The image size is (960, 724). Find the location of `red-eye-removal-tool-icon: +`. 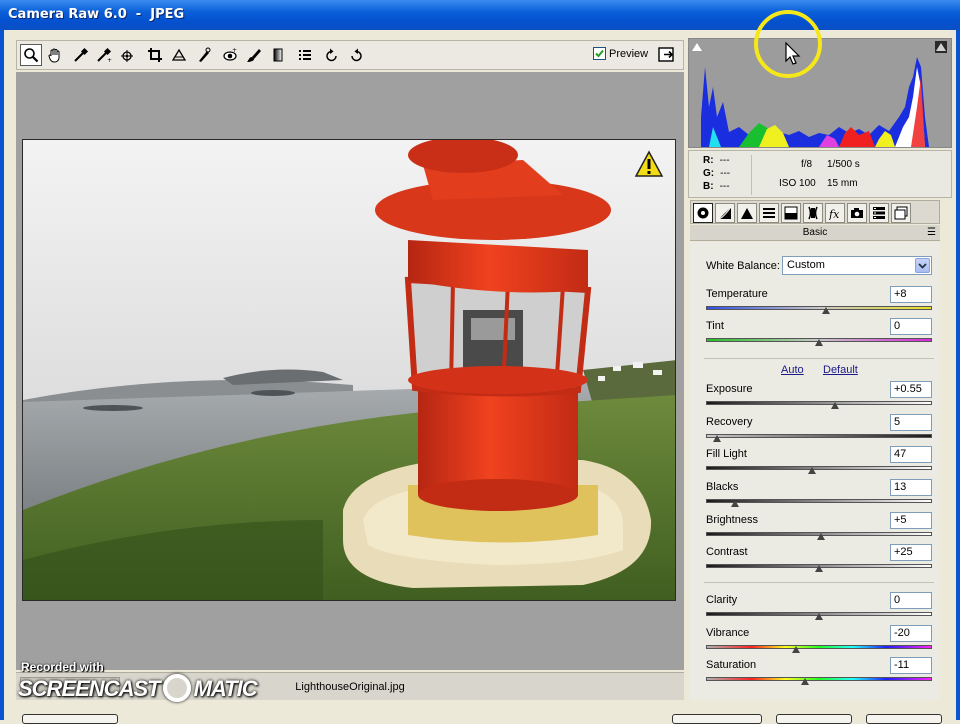

red-eye-removal-tool-icon: + is located at coordinates (230, 55).